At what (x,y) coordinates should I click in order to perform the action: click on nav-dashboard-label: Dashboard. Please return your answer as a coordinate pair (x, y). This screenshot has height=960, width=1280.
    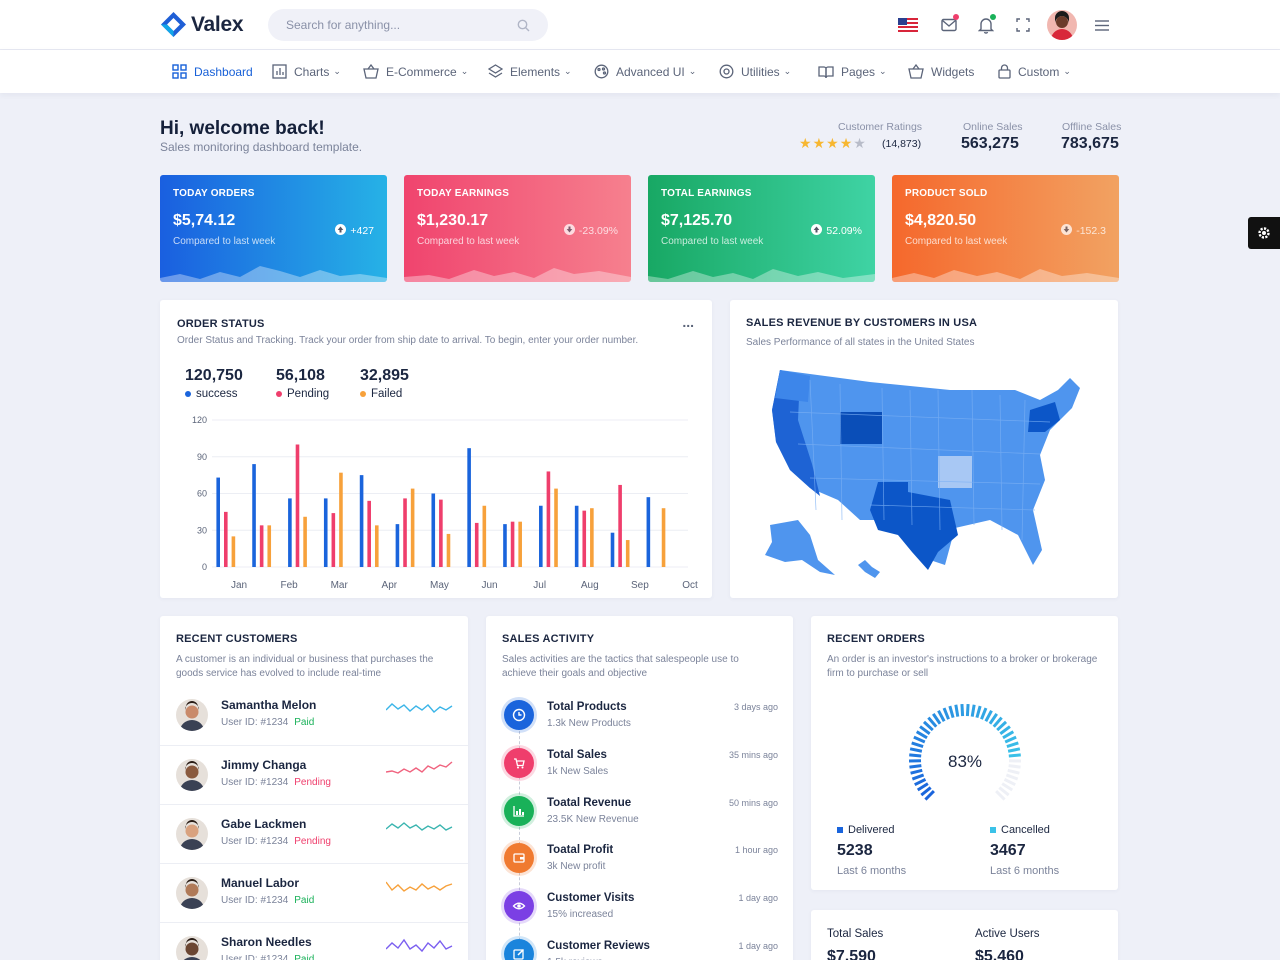
    Looking at the image, I should click on (223, 71).